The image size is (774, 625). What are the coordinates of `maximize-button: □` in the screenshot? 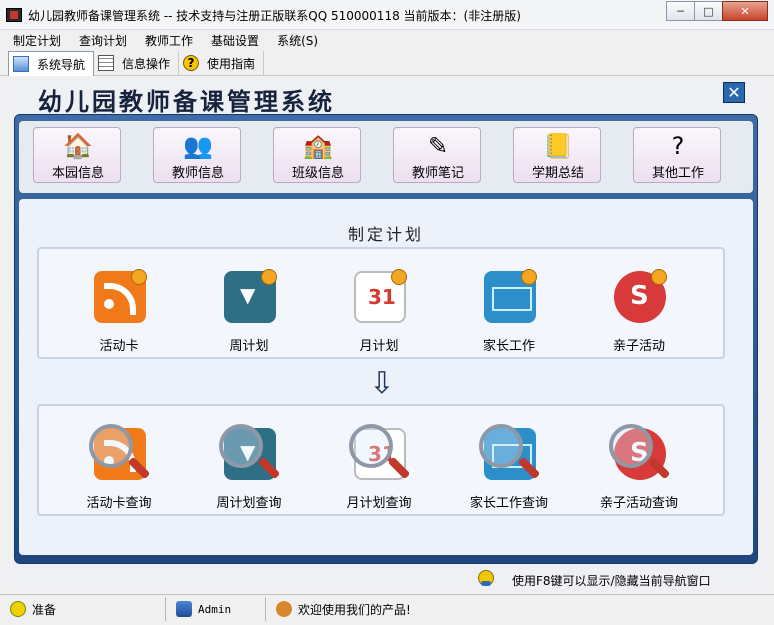 It's located at (708, 11).